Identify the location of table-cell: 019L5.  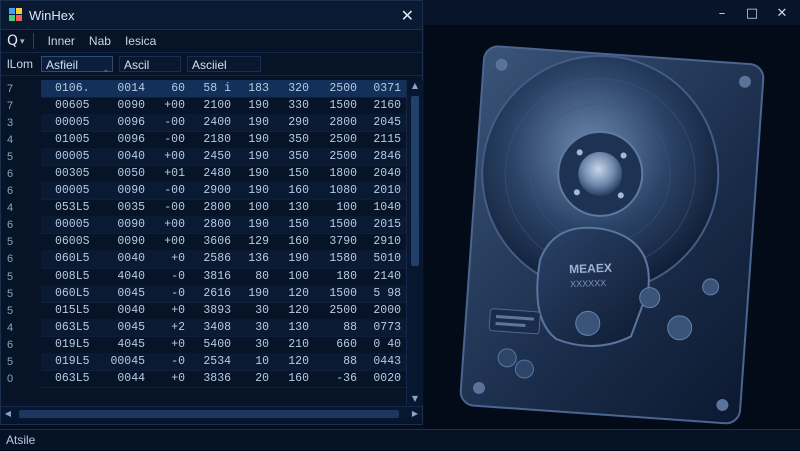
(67, 344).